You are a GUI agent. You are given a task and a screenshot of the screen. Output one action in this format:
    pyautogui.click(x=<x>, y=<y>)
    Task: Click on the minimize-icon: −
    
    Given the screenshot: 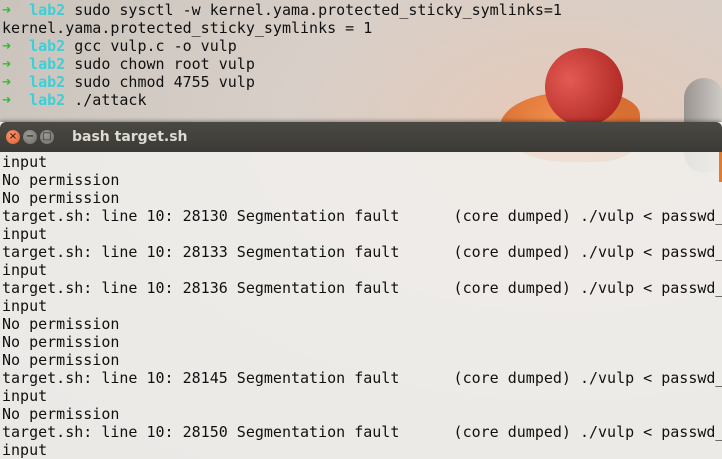 What is the action you would take?
    pyautogui.click(x=30, y=137)
    